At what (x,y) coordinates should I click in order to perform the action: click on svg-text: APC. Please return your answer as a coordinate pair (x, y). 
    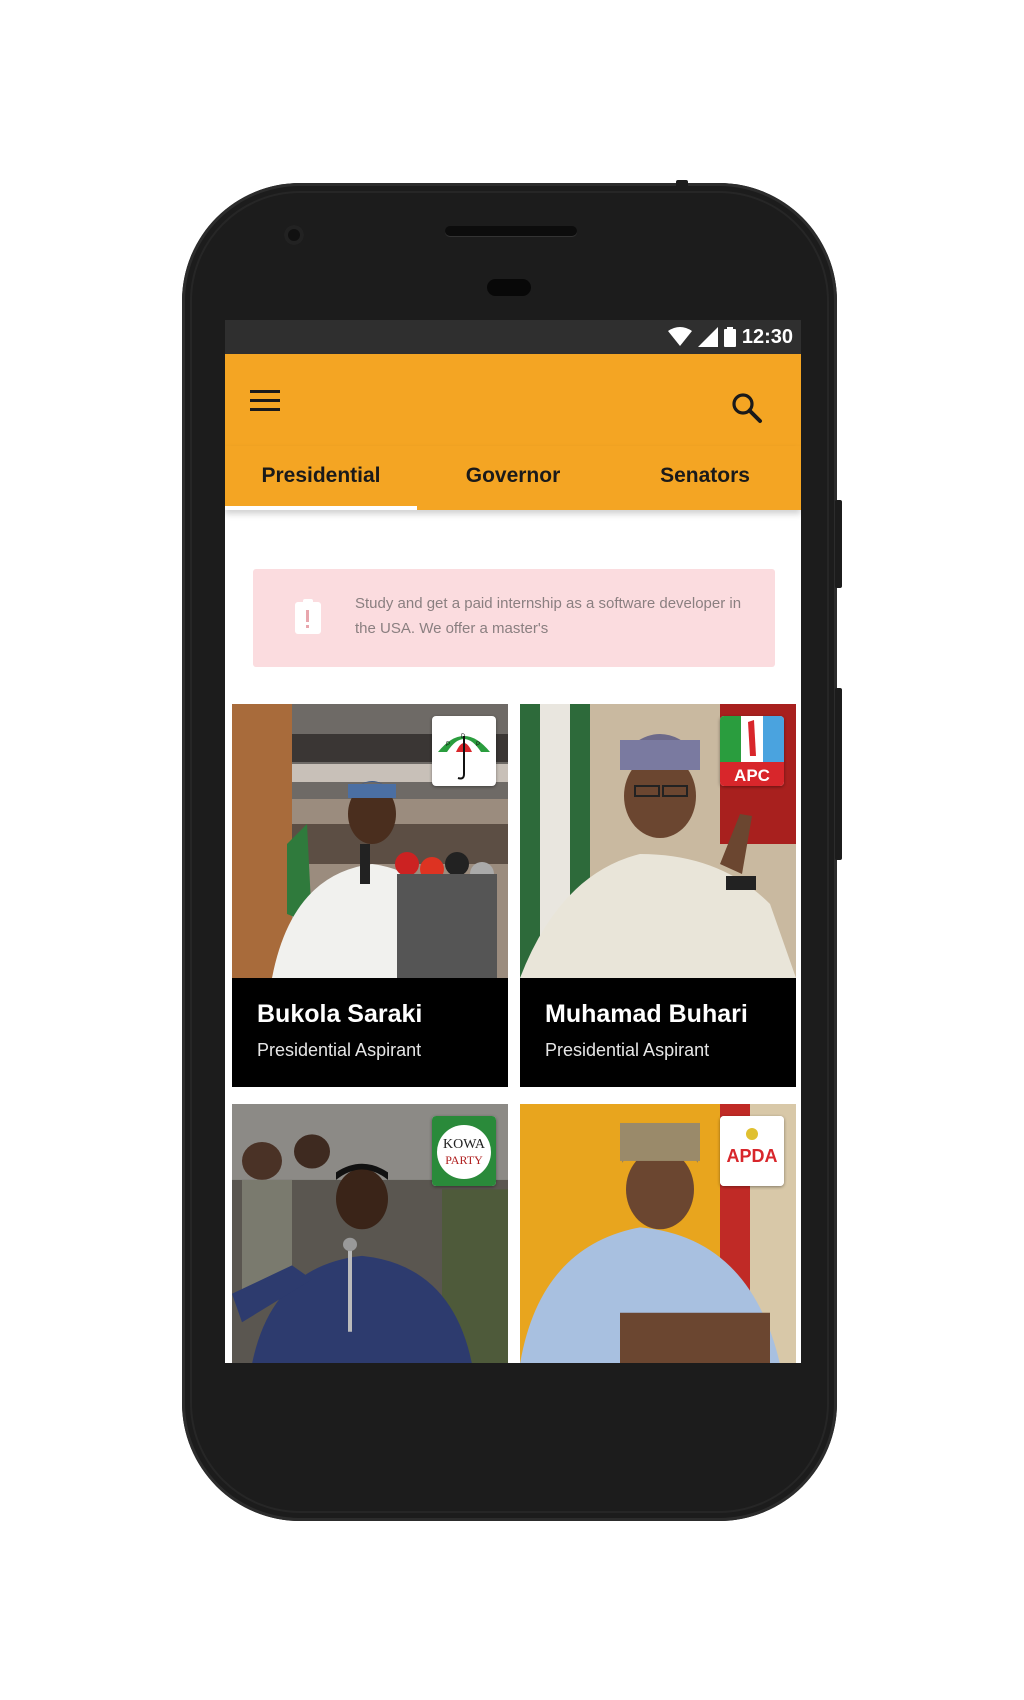
    Looking at the image, I should click on (752, 775).